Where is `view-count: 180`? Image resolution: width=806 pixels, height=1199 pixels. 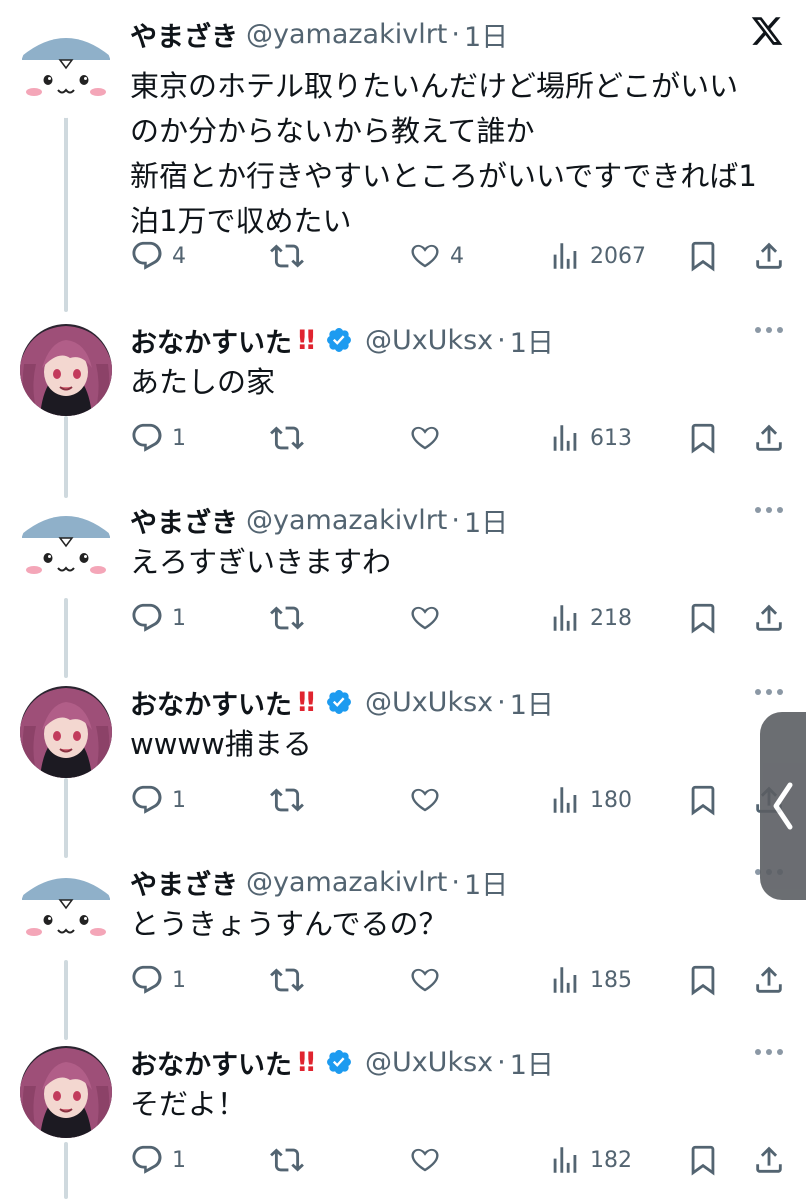 view-count: 180 is located at coordinates (611, 800).